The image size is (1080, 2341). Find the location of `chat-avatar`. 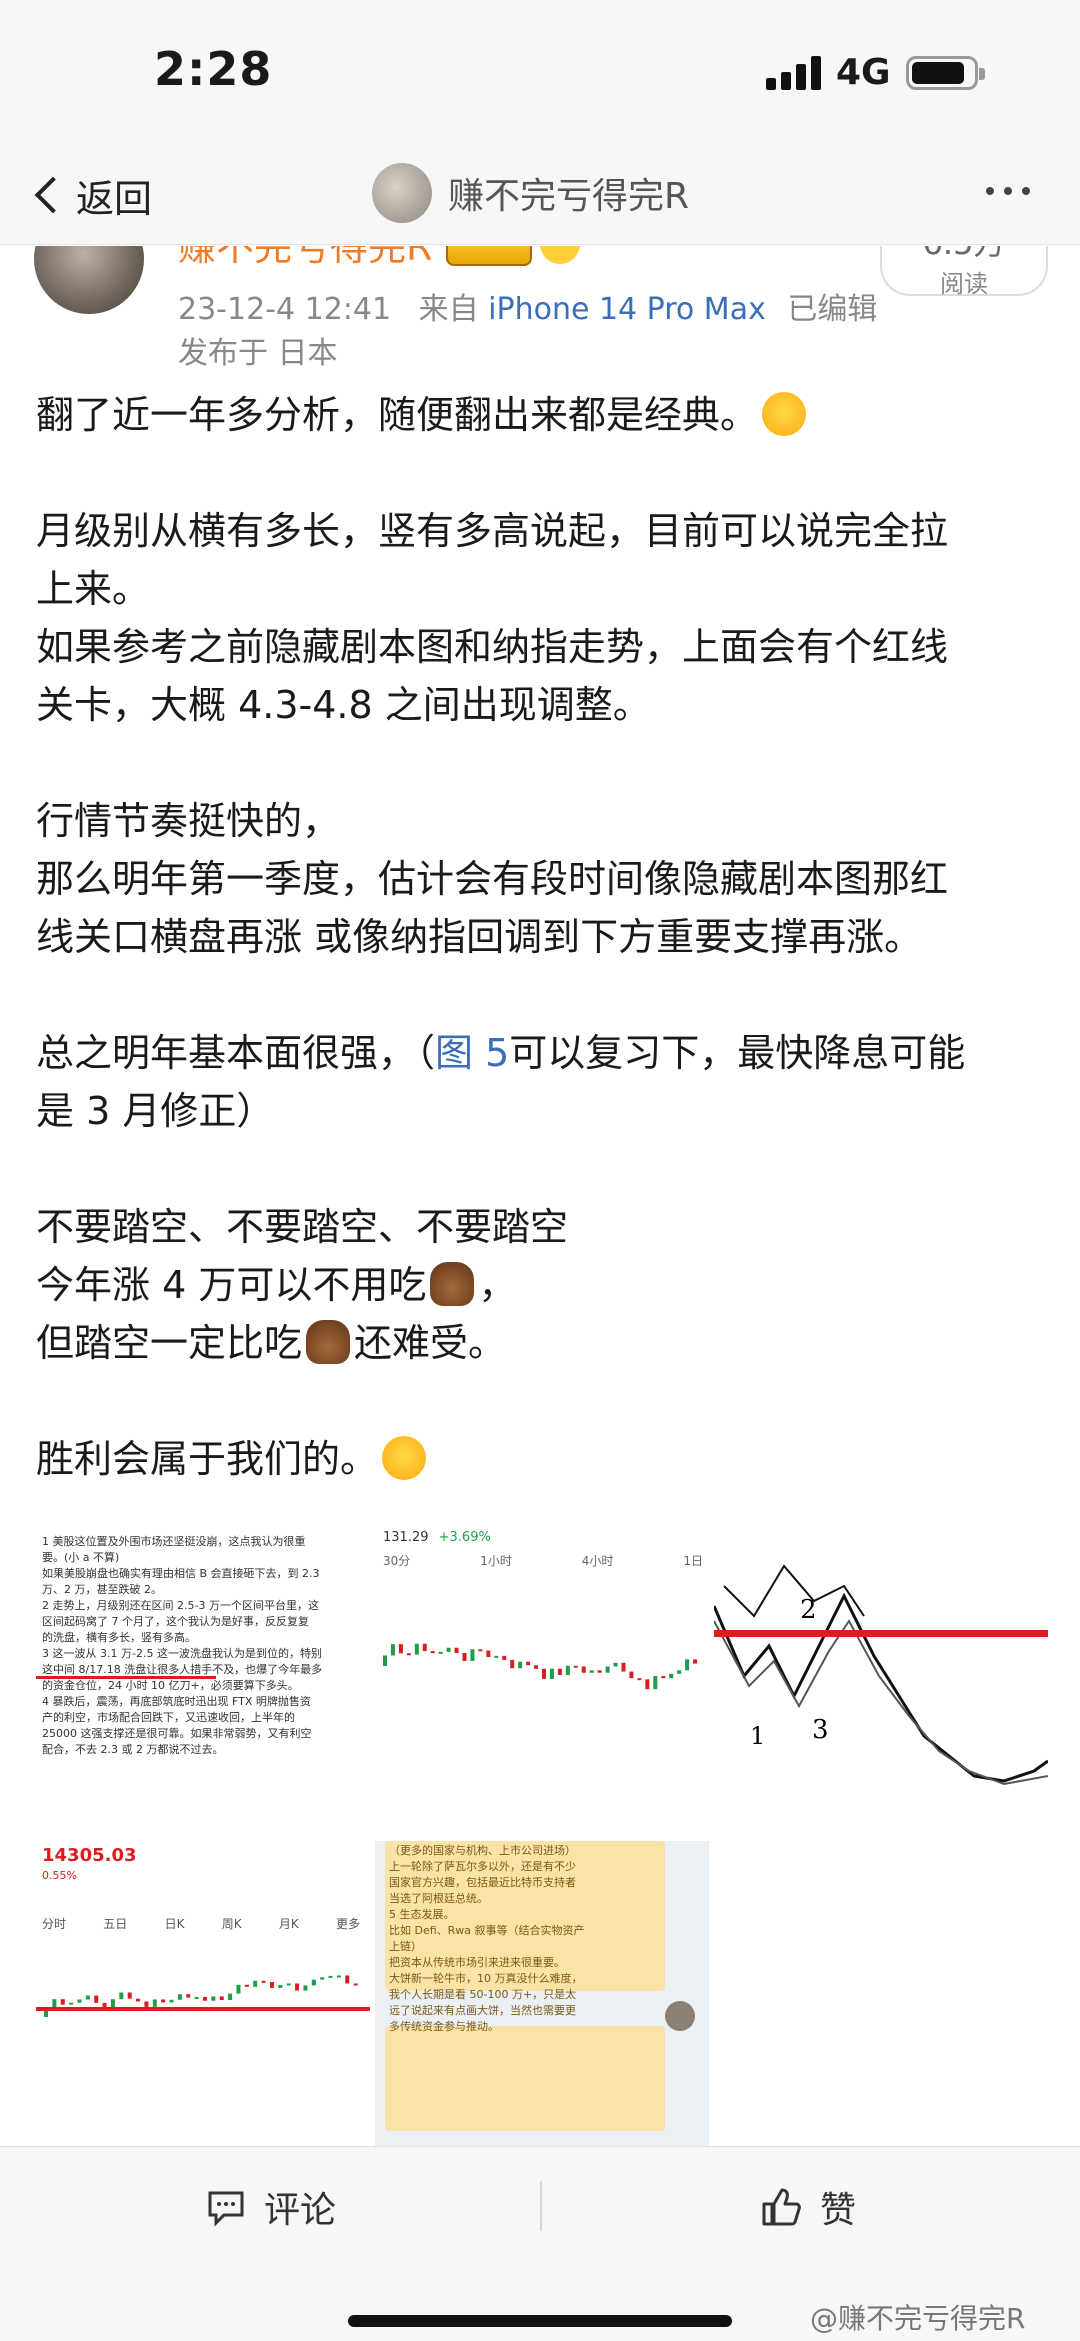

chat-avatar is located at coordinates (680, 2016).